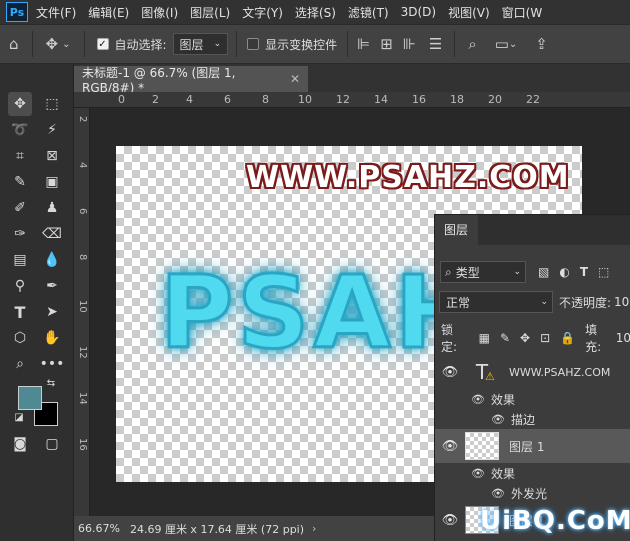  What do you see at coordinates (527, 446) in the screenshot?
I see `layer-name: 图层 1` at bounding box center [527, 446].